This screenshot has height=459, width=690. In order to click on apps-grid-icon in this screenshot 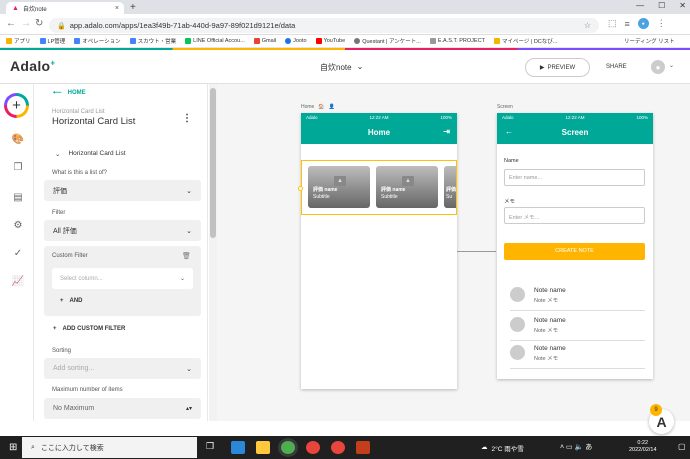, I will do `click(9, 41)`.